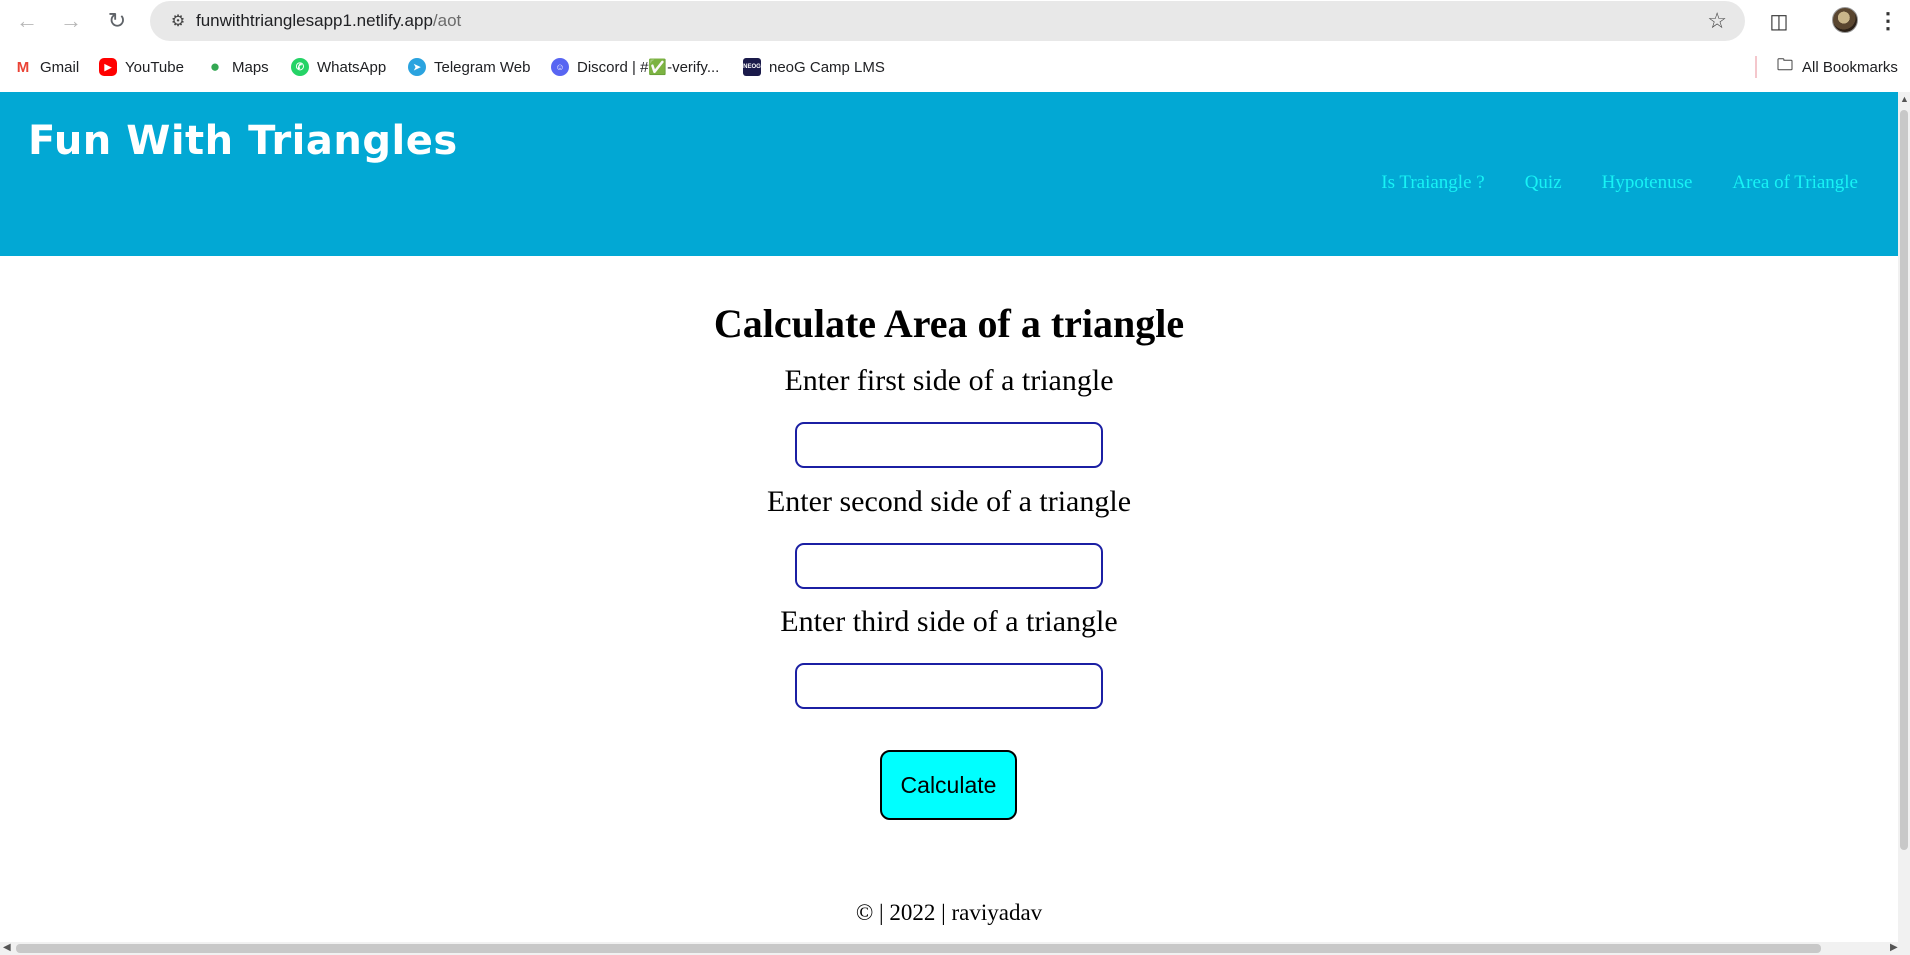 Image resolution: width=1910 pixels, height=955 pixels. What do you see at coordinates (447, 20) in the screenshot?
I see `url-path: /aot` at bounding box center [447, 20].